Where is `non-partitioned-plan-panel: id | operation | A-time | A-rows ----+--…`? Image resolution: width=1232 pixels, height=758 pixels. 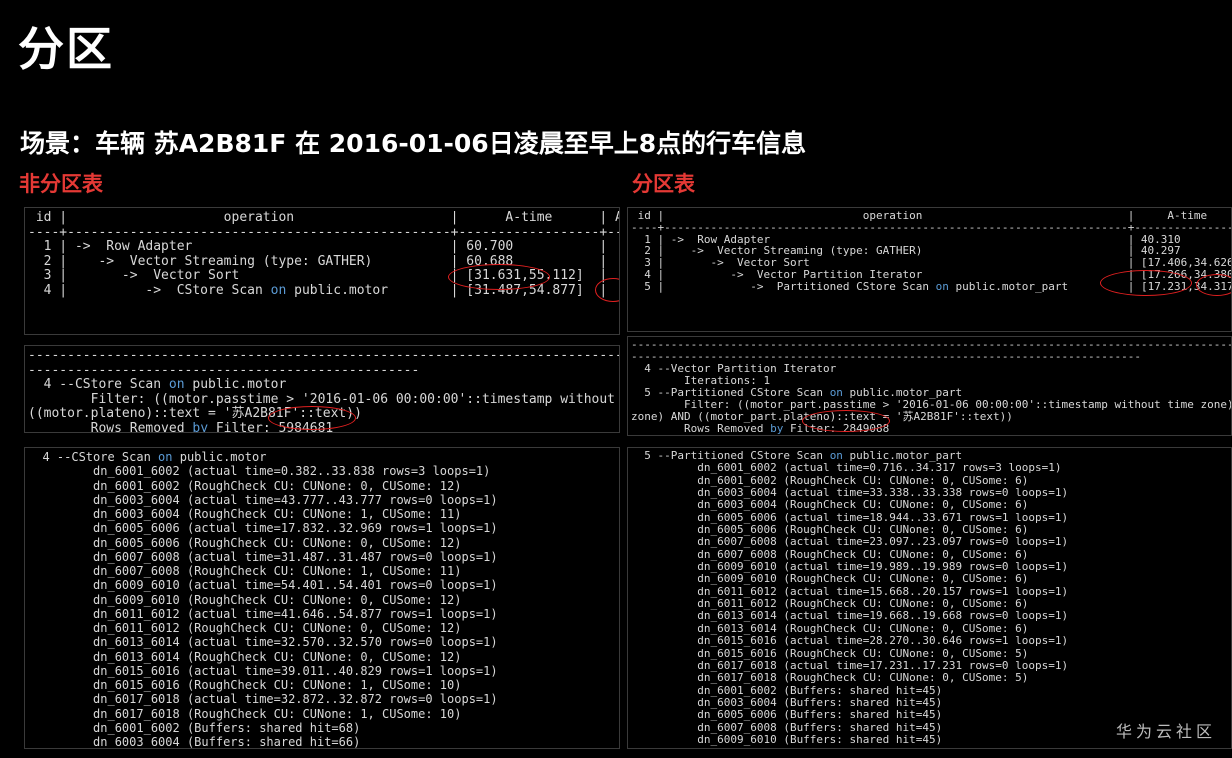 non-partitioned-plan-panel: id | operation | A-time | A-rows ----+--… is located at coordinates (322, 271).